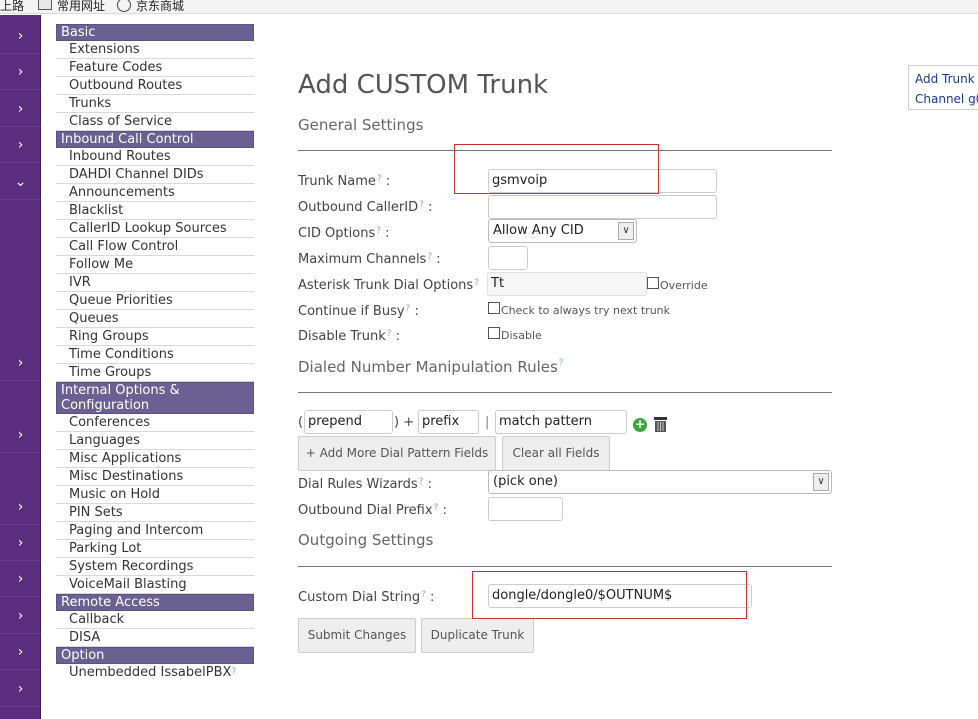 This screenshot has width=978, height=719. What do you see at coordinates (155, 265) in the screenshot?
I see `menu-item-follow-me: Follow Me` at bounding box center [155, 265].